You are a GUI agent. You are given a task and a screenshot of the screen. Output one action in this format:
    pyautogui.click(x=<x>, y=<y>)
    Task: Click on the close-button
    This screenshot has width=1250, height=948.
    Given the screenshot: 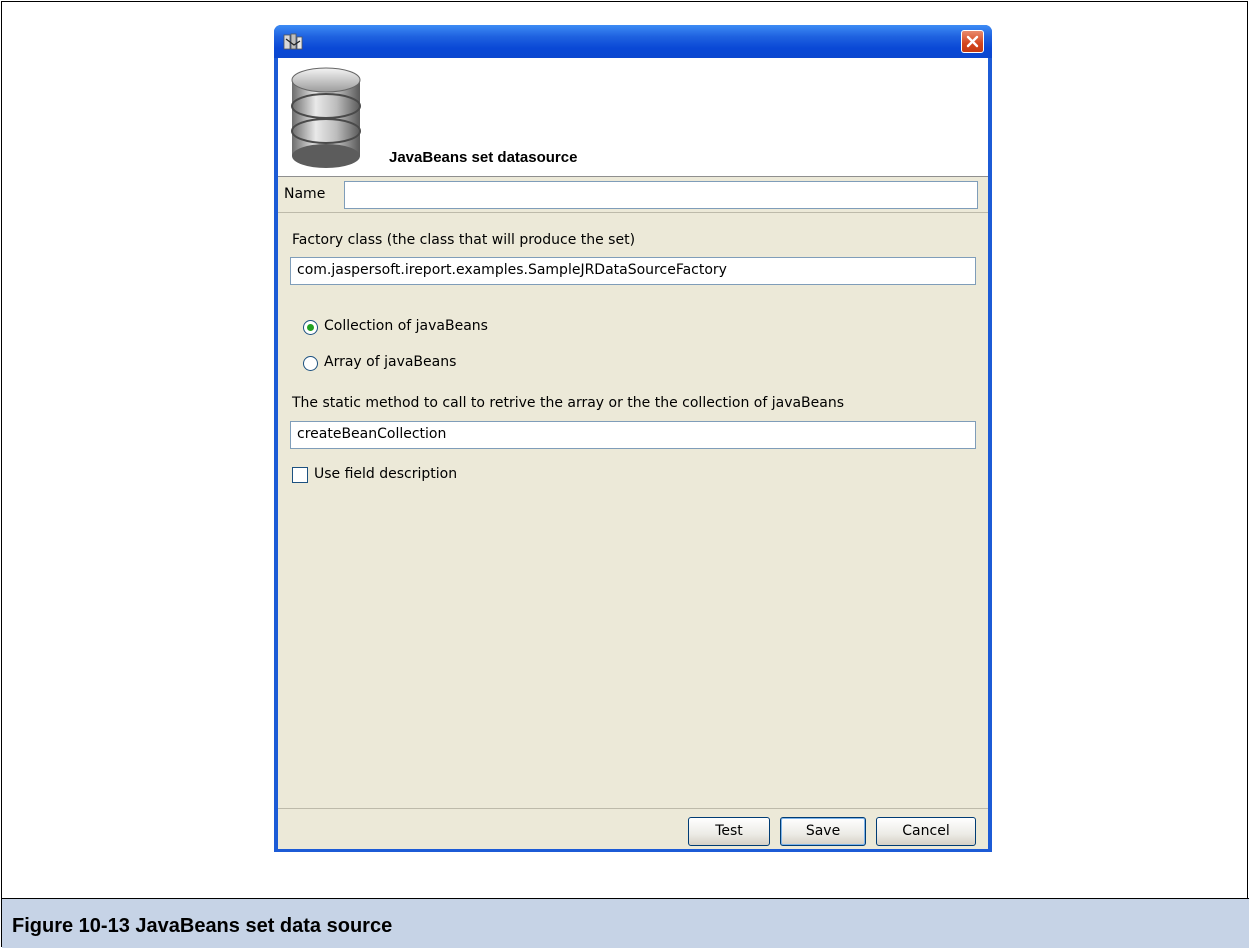 What is the action you would take?
    pyautogui.click(x=972, y=41)
    